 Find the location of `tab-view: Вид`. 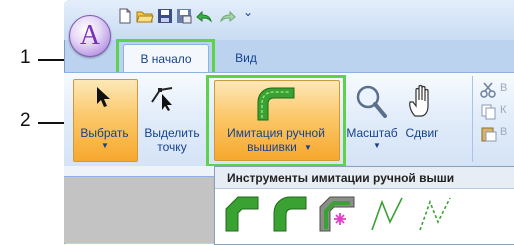

tab-view: Вид is located at coordinates (246, 58).